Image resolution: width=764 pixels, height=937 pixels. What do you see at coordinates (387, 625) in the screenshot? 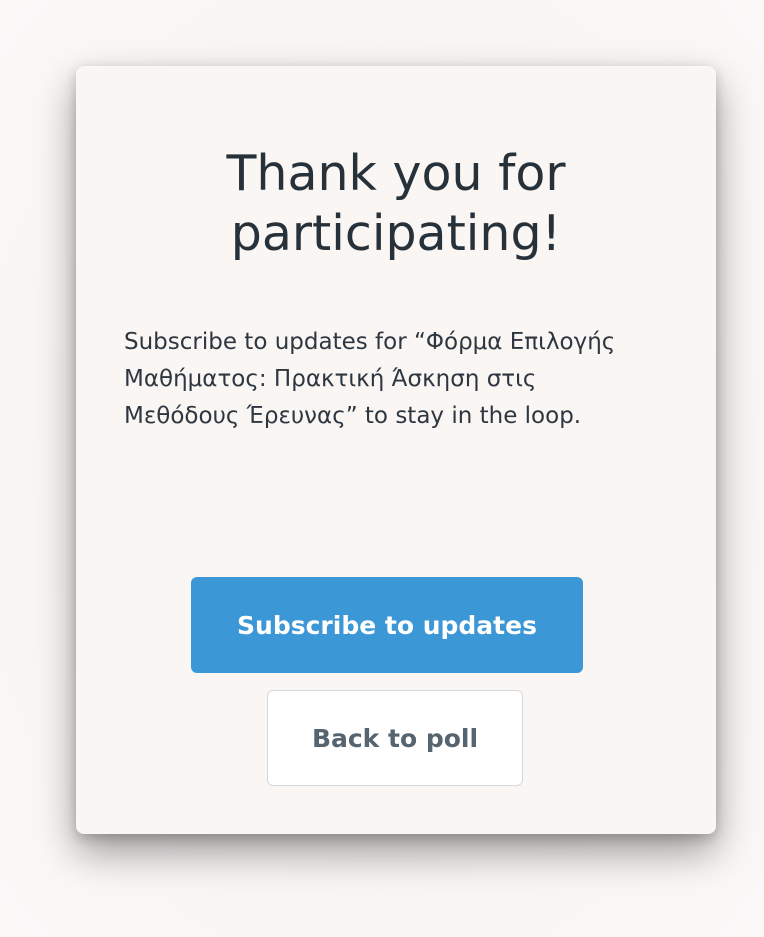
I see `subscribe-button: Subscribe to updates` at bounding box center [387, 625].